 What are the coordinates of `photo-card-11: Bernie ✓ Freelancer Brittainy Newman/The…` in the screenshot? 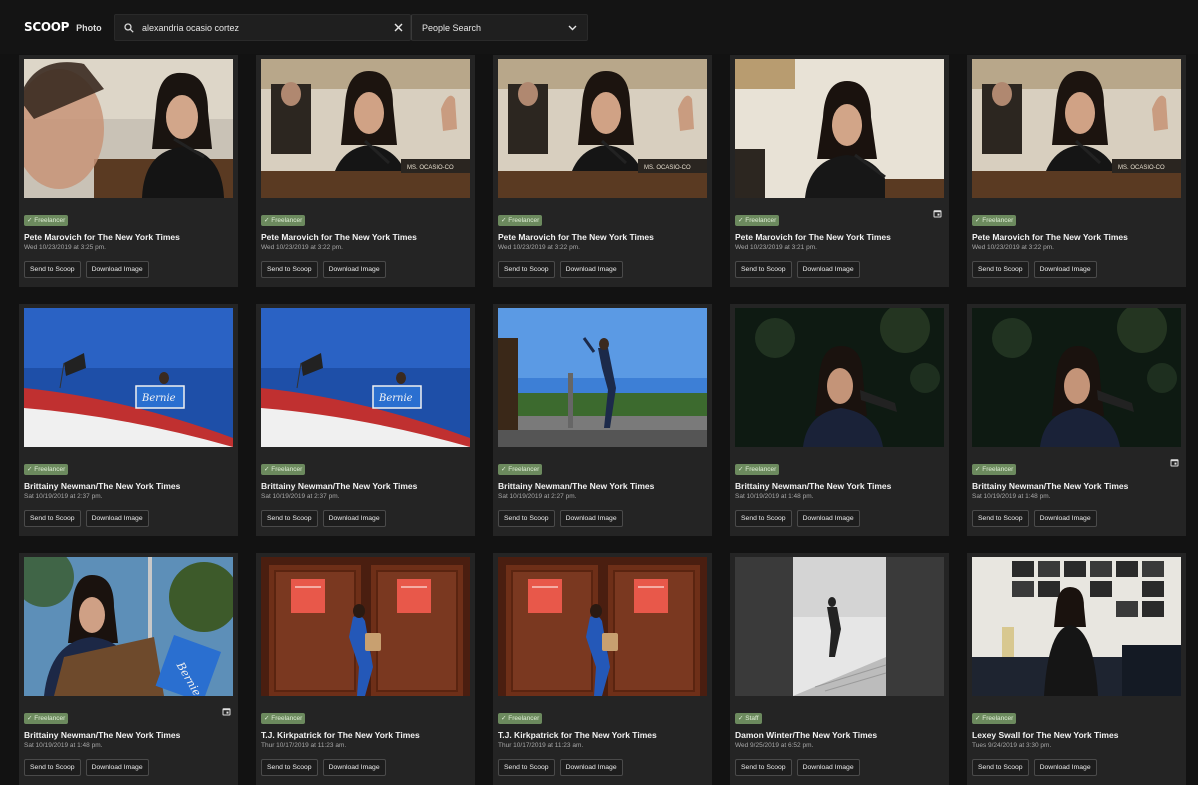 It's located at (128, 669).